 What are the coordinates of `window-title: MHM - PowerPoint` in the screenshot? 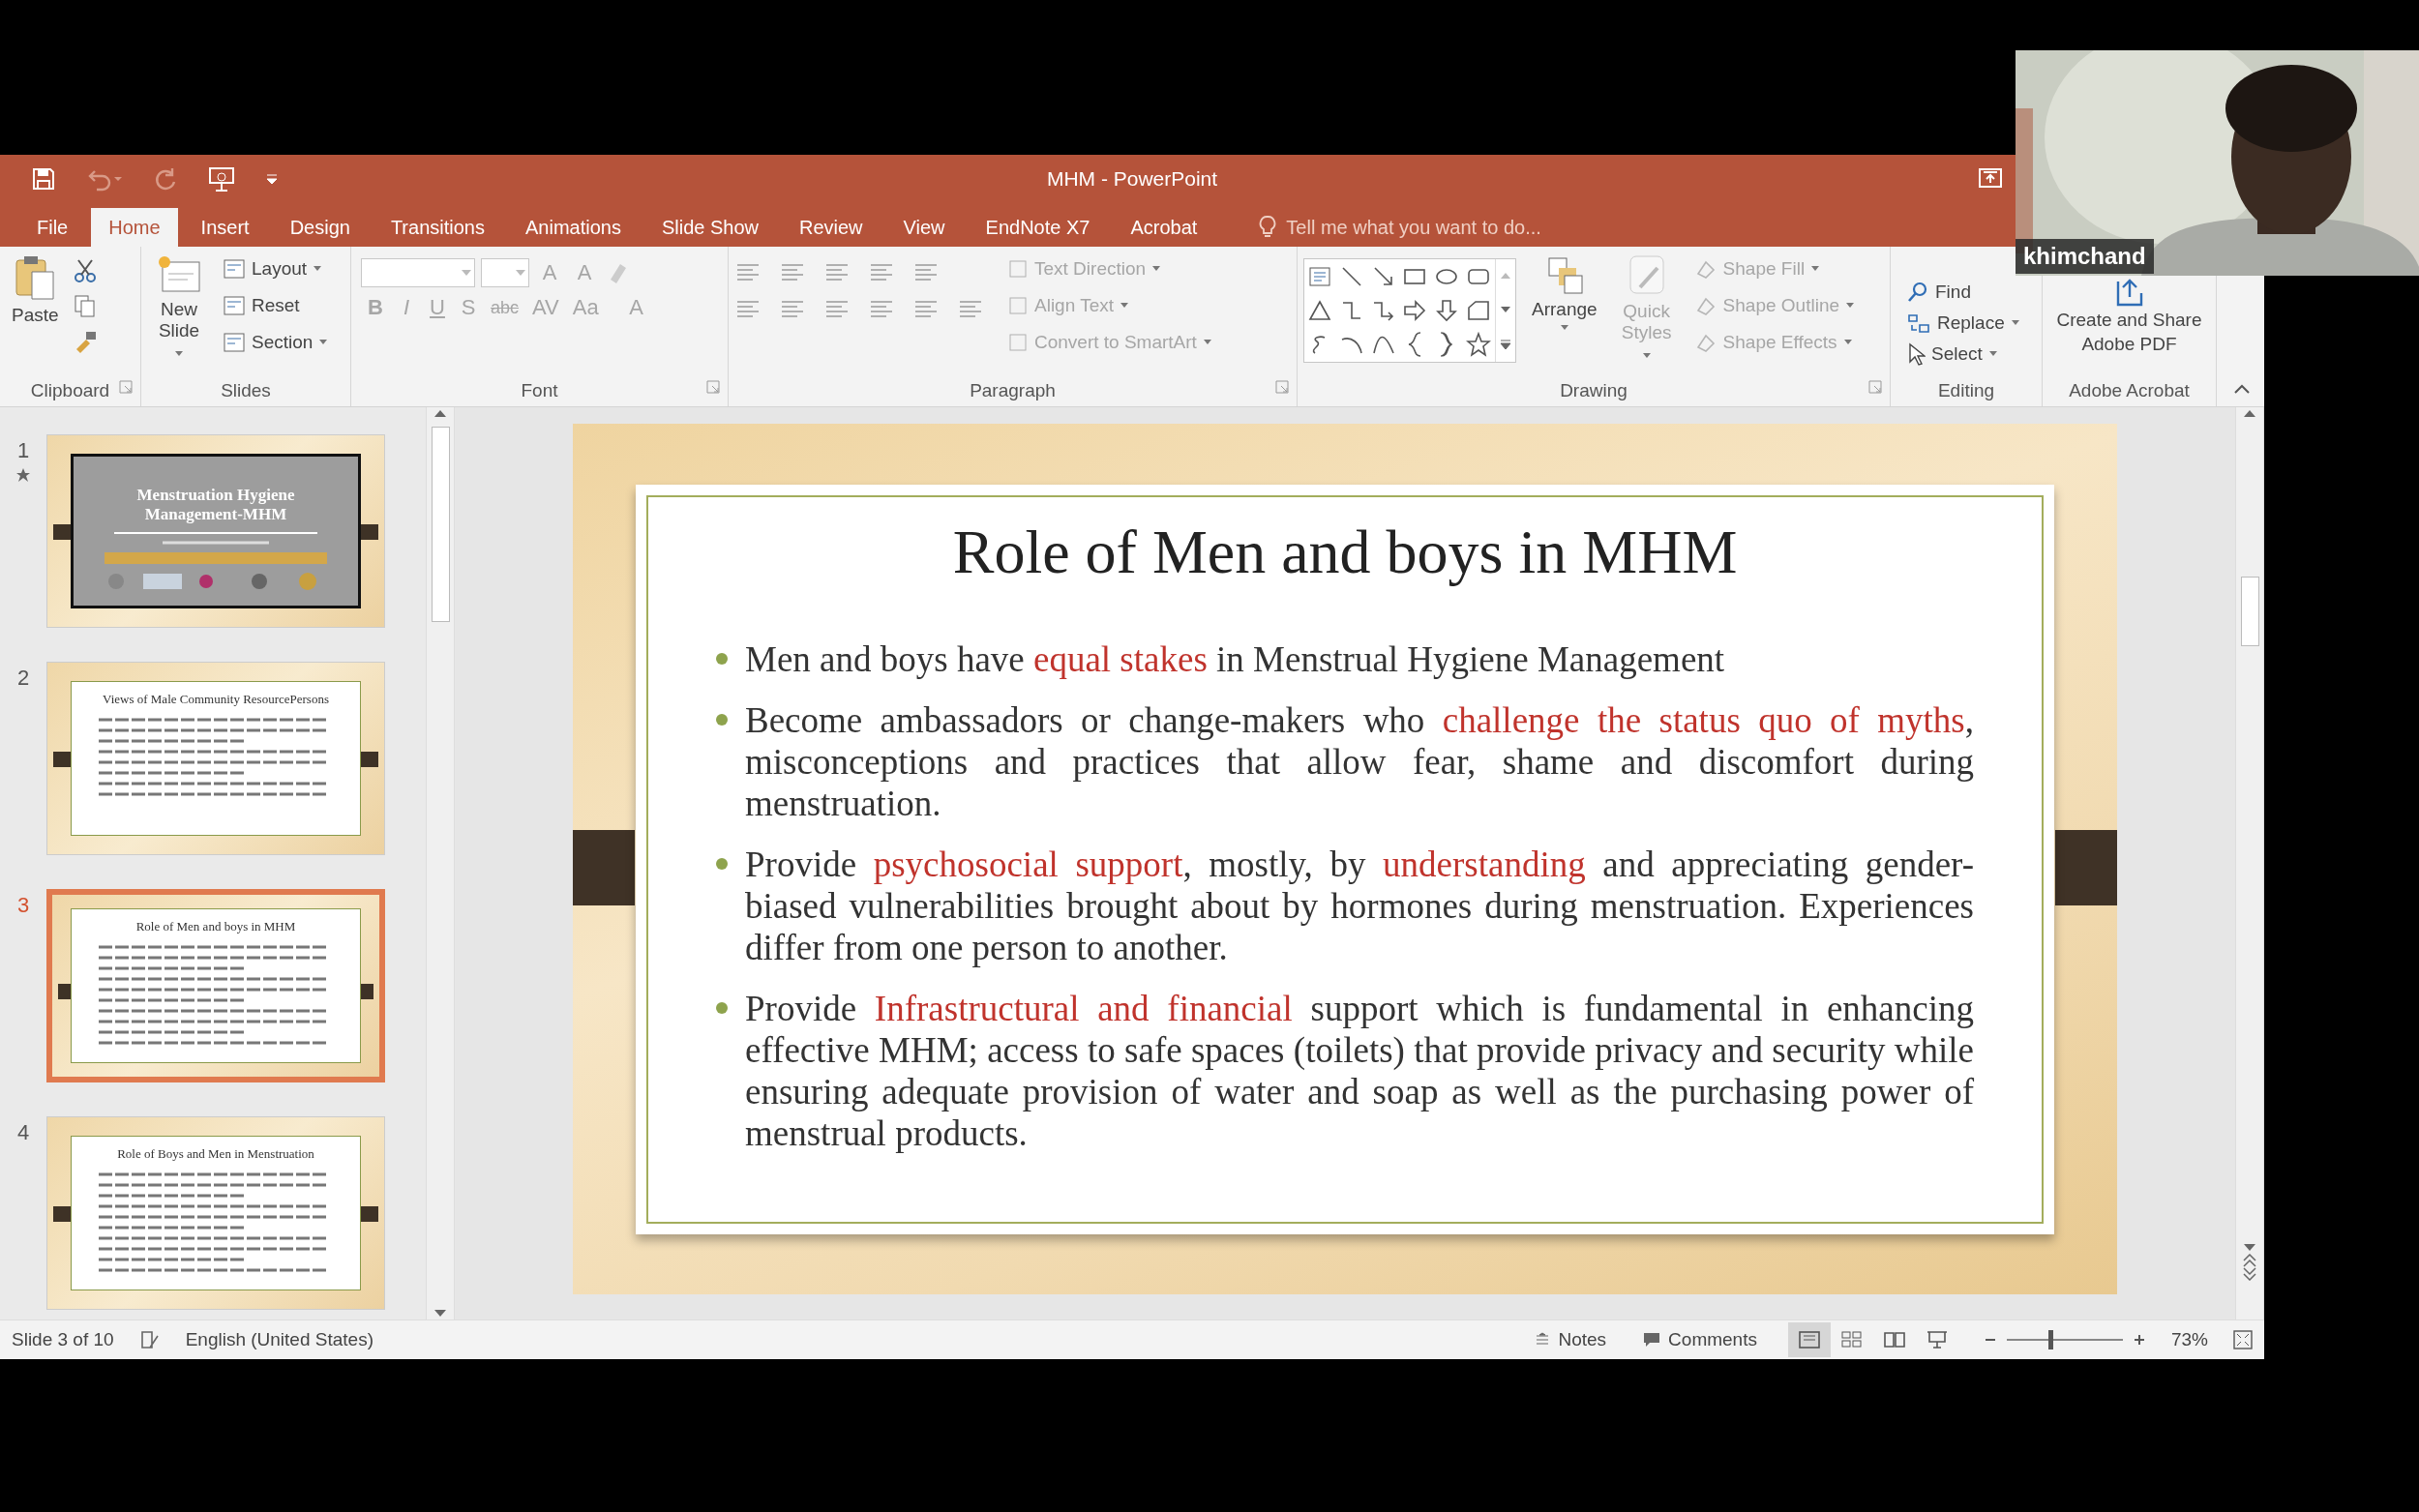 It's located at (1132, 178).